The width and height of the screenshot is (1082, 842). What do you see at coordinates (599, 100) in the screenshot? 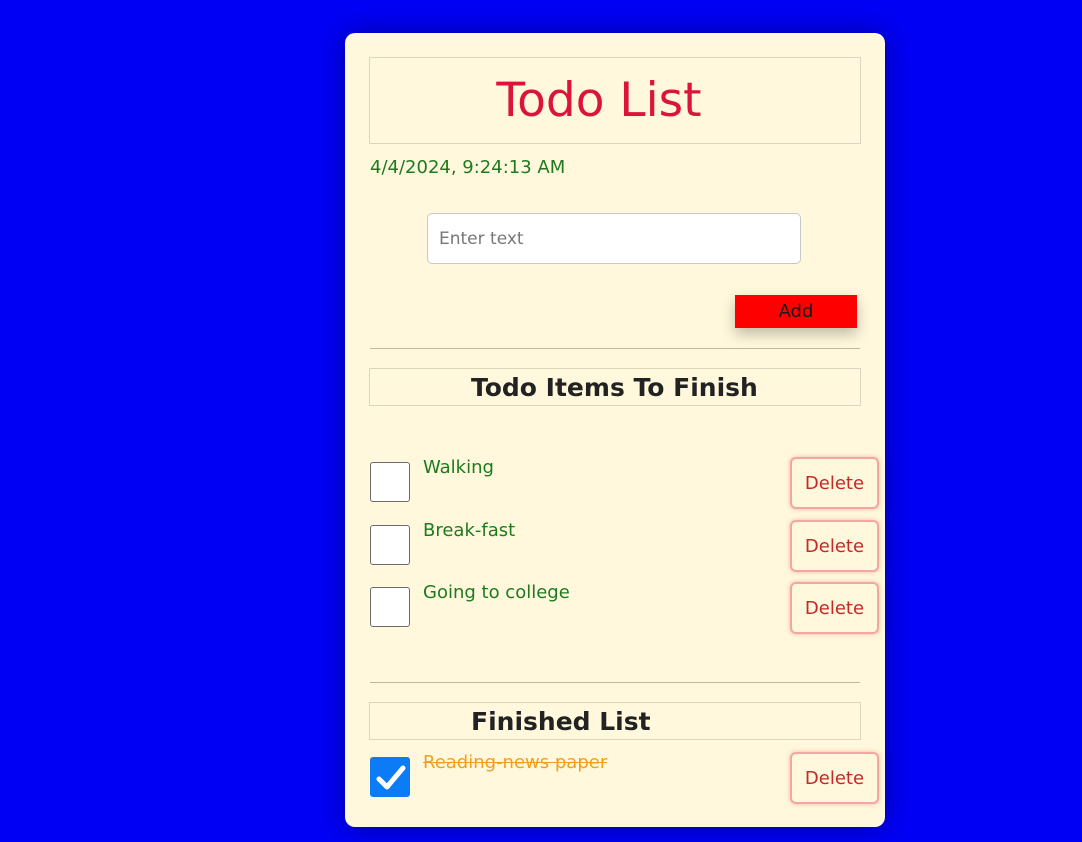
I see `page-title: Todo List` at bounding box center [599, 100].